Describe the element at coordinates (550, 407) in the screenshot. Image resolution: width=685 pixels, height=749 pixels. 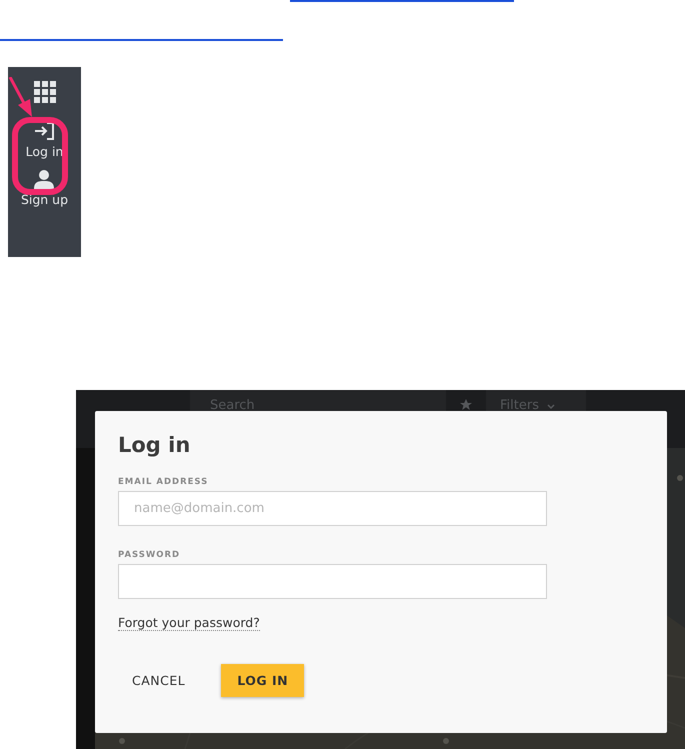
I see `chevron-down-icon` at that location.